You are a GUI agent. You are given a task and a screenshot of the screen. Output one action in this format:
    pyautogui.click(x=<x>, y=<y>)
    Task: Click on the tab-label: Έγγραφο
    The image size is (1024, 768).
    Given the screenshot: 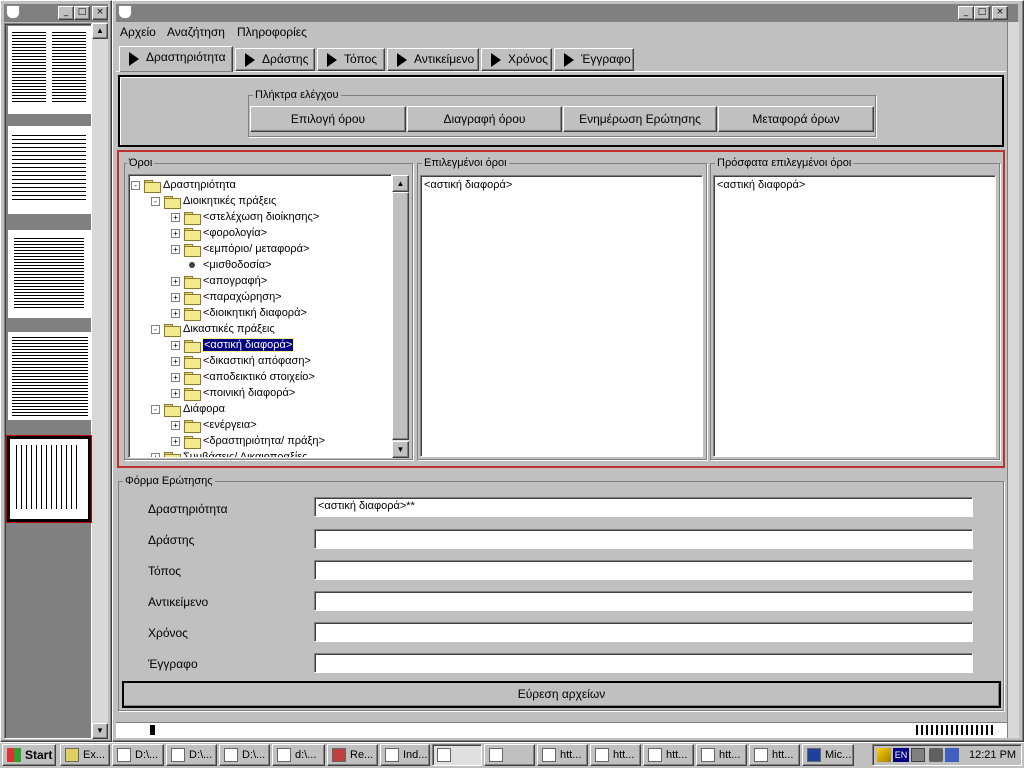 What is the action you would take?
    pyautogui.click(x=606, y=59)
    